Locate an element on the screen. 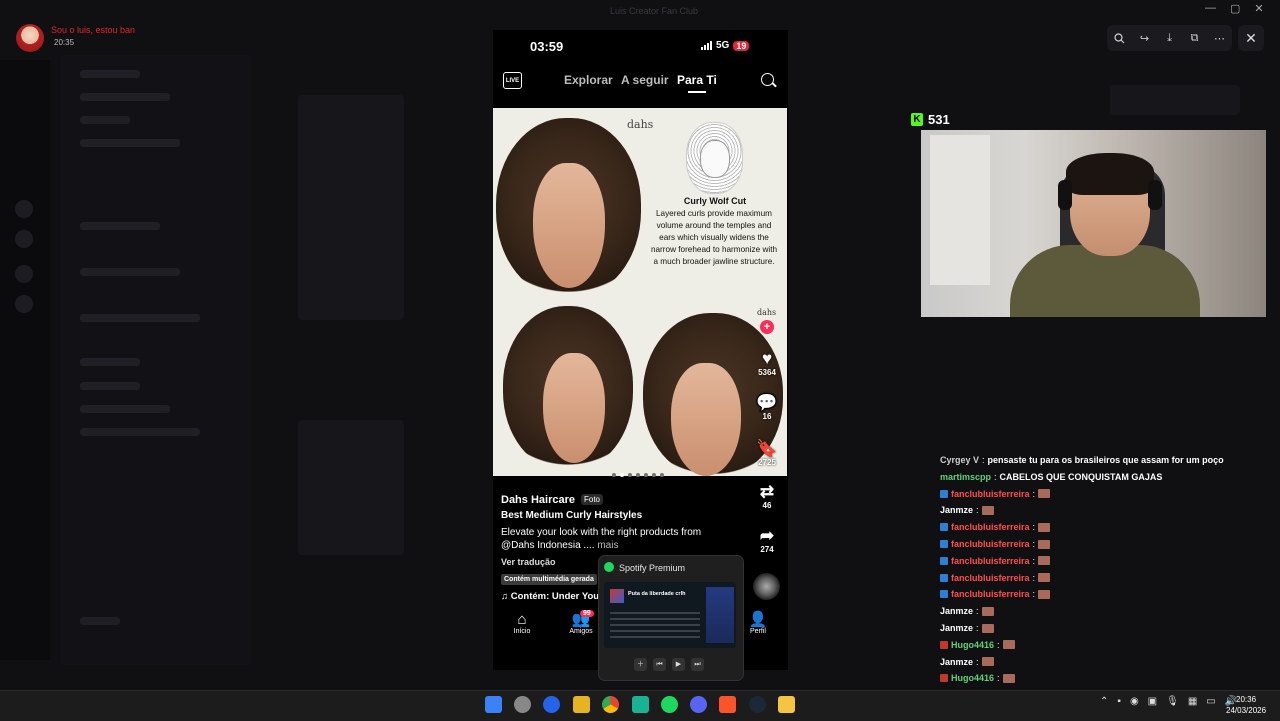 The width and height of the screenshot is (1280, 721). ghost-message-card is located at coordinates (351, 207).